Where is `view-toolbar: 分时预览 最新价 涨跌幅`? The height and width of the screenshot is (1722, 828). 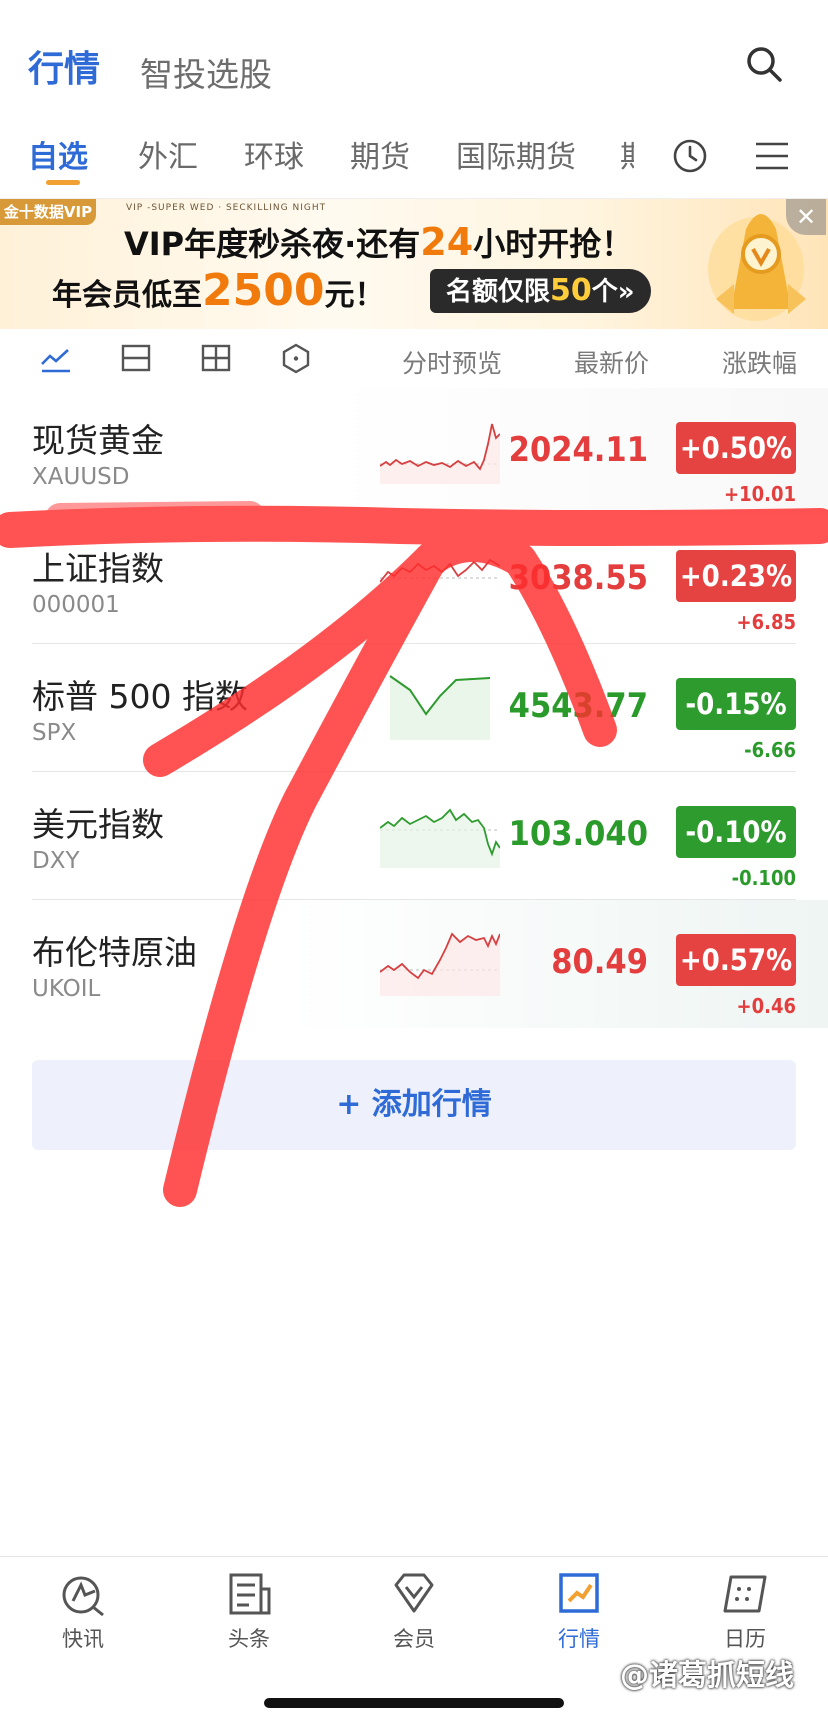
view-toolbar: 分时预览 最新价 涨跌幅 is located at coordinates (414, 359).